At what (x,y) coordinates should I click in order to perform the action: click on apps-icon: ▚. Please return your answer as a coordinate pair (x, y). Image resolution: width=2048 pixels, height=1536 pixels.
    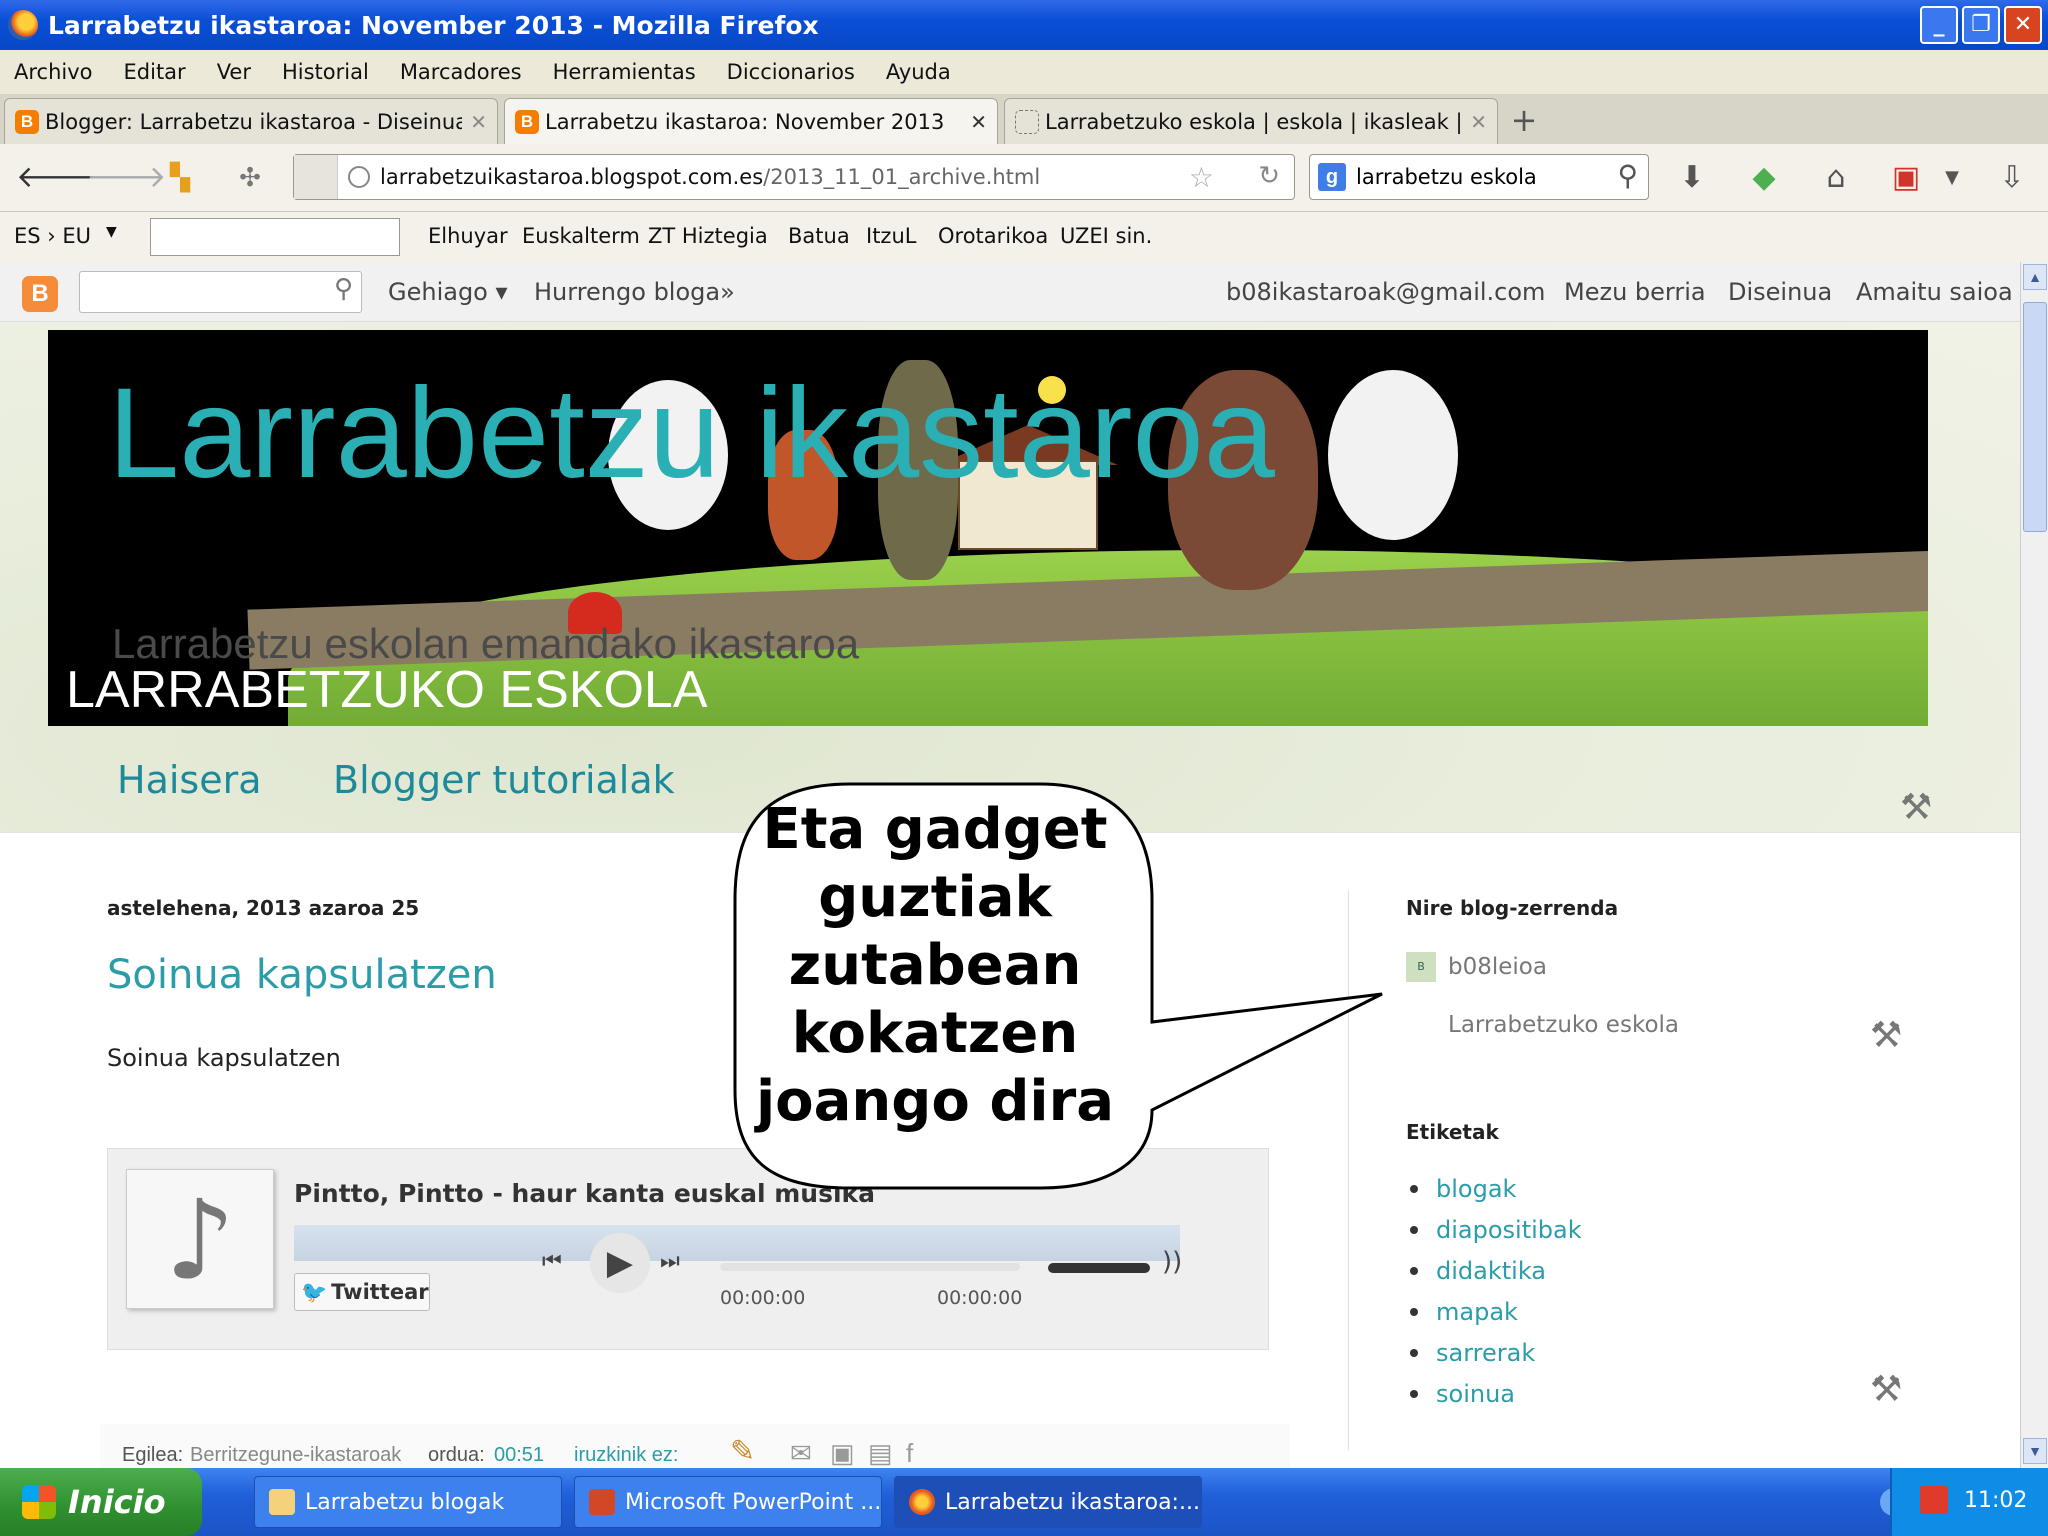
    Looking at the image, I should click on (180, 178).